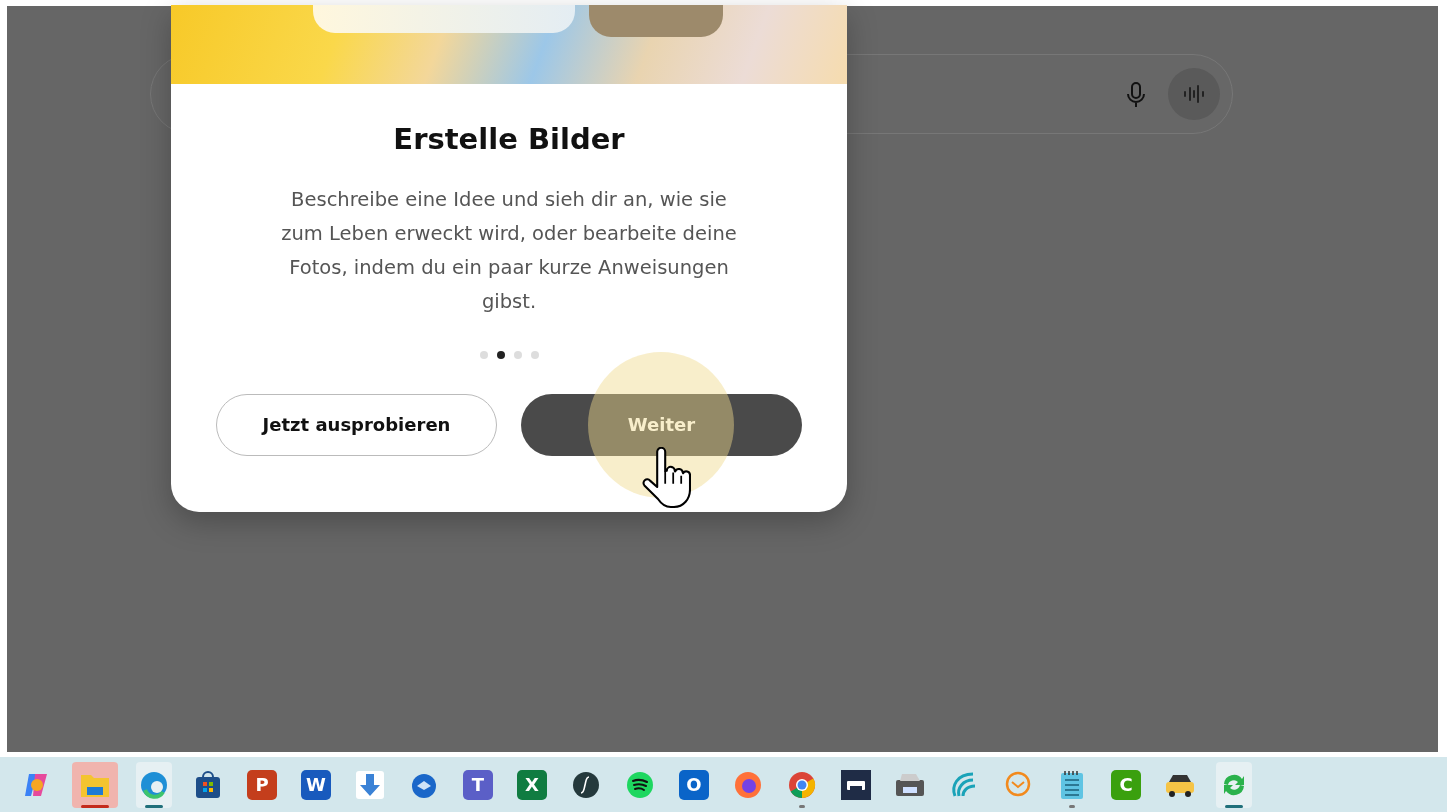 The image size is (1447, 812). I want to click on voice-button, so click(1194, 94).